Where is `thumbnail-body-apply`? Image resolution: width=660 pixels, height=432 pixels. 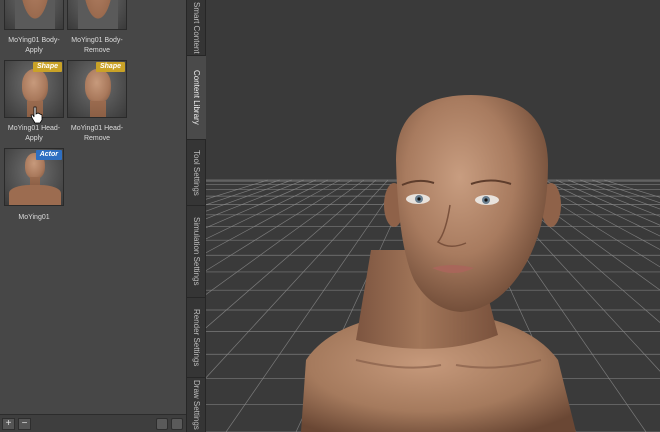
thumbnail-body-apply is located at coordinates (34, 15).